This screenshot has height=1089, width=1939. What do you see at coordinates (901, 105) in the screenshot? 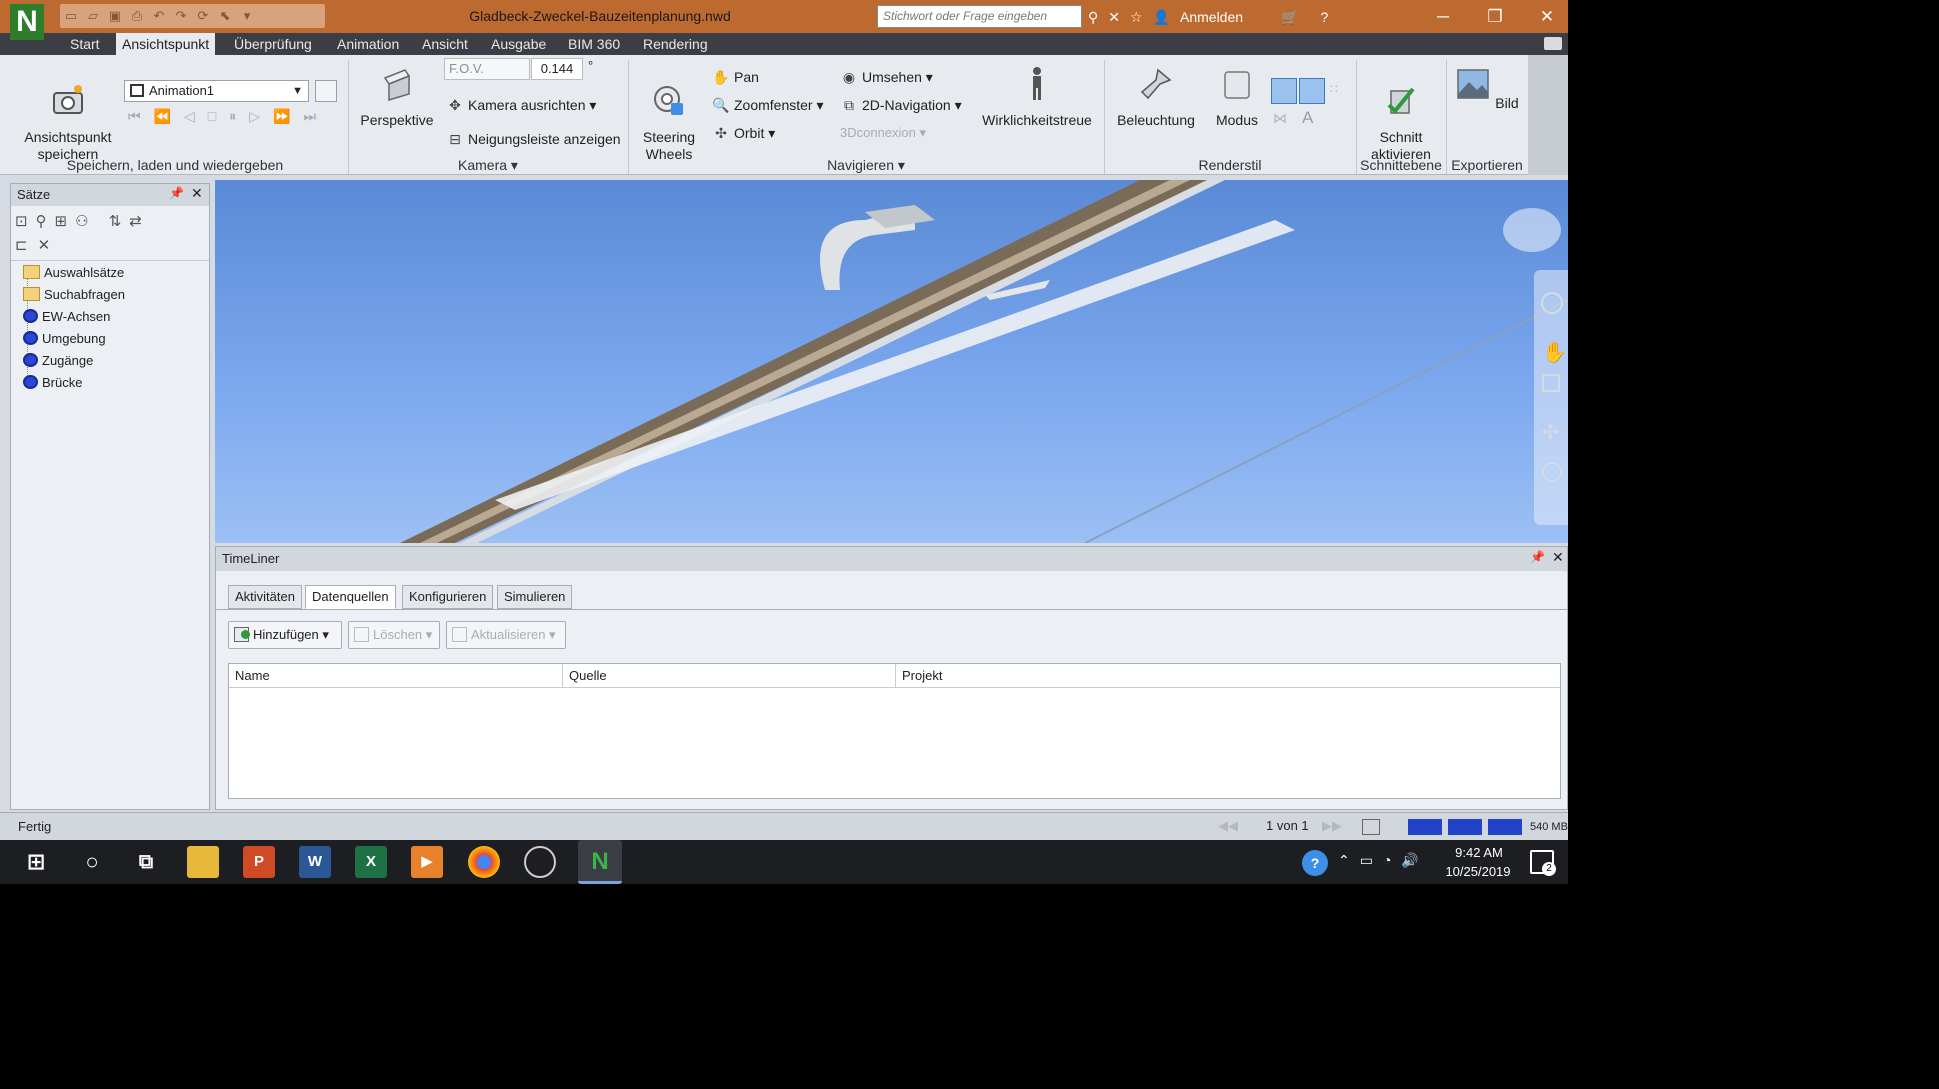
I see `nav2d-button: ⧉ 2D-Navigation ▾` at bounding box center [901, 105].